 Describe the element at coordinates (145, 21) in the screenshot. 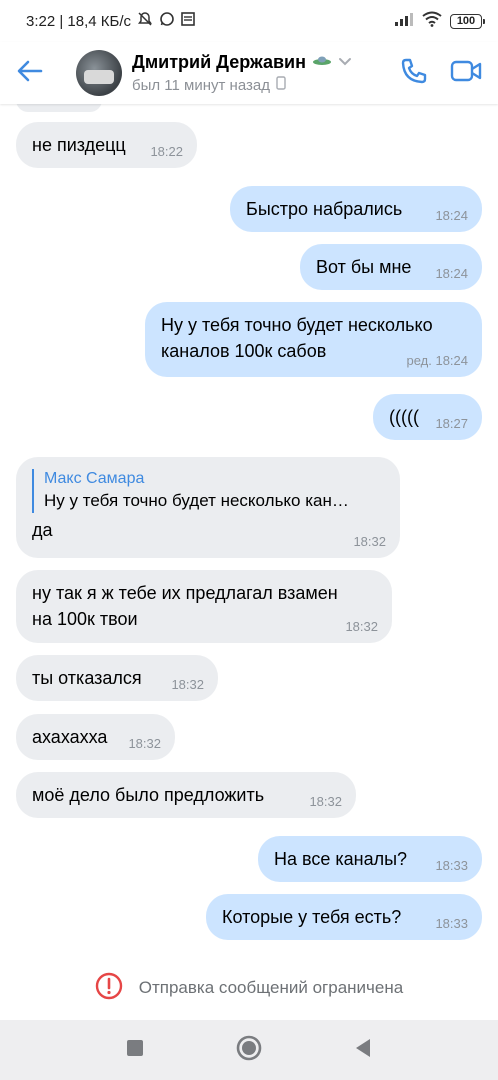

I see `mute-icon` at that location.